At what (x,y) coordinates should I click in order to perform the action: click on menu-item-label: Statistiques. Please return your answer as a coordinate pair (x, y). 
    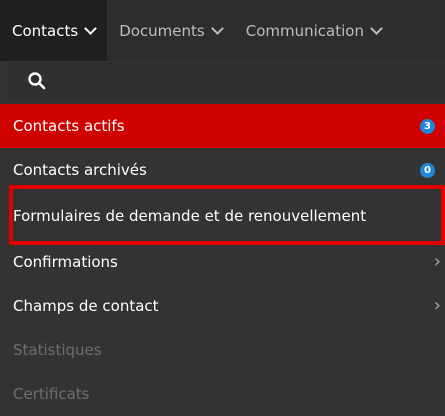
    Looking at the image, I should click on (57, 350).